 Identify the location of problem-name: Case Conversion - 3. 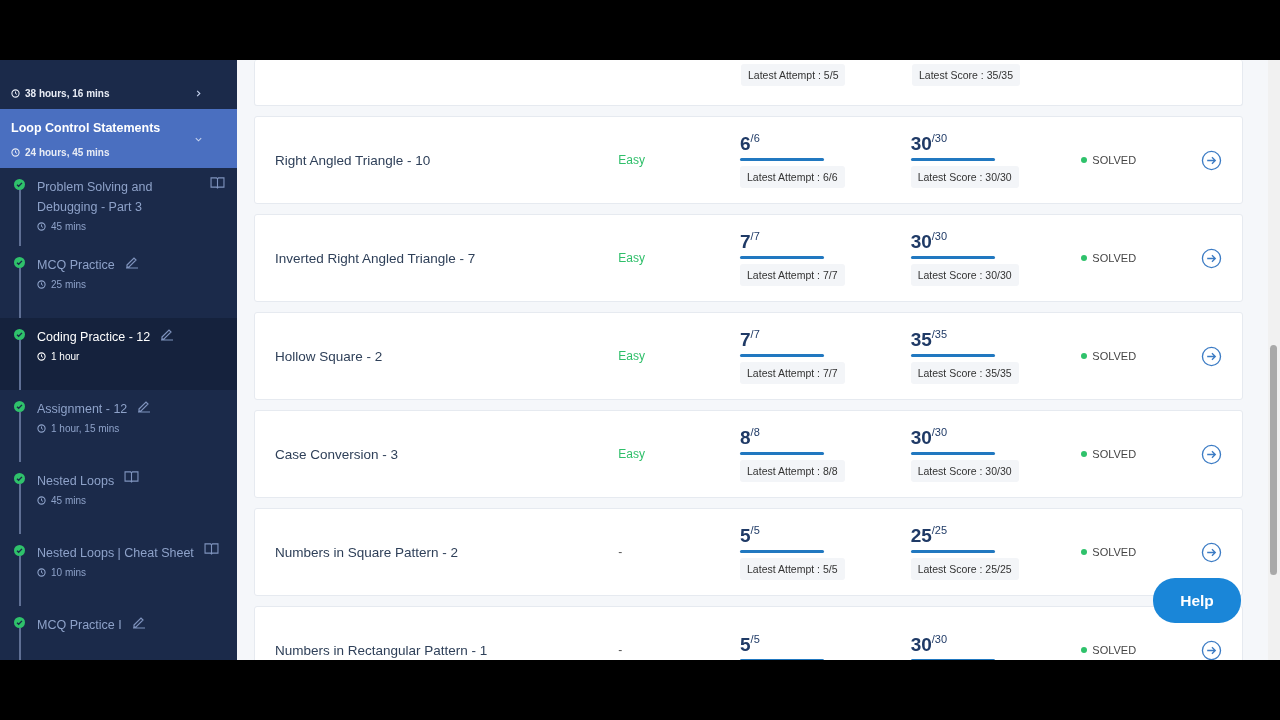
(337, 454).